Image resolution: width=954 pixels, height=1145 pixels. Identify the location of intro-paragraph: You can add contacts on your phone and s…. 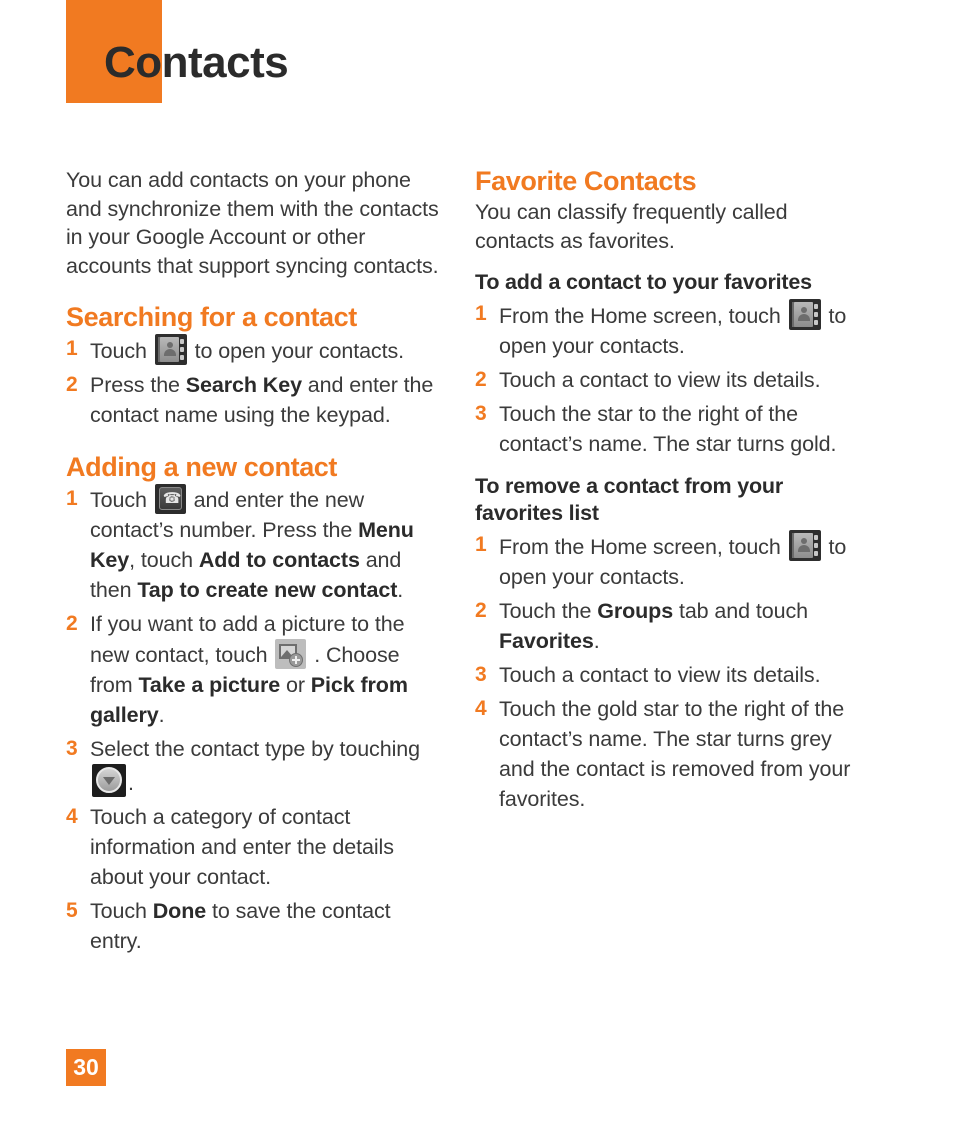
(252, 223).